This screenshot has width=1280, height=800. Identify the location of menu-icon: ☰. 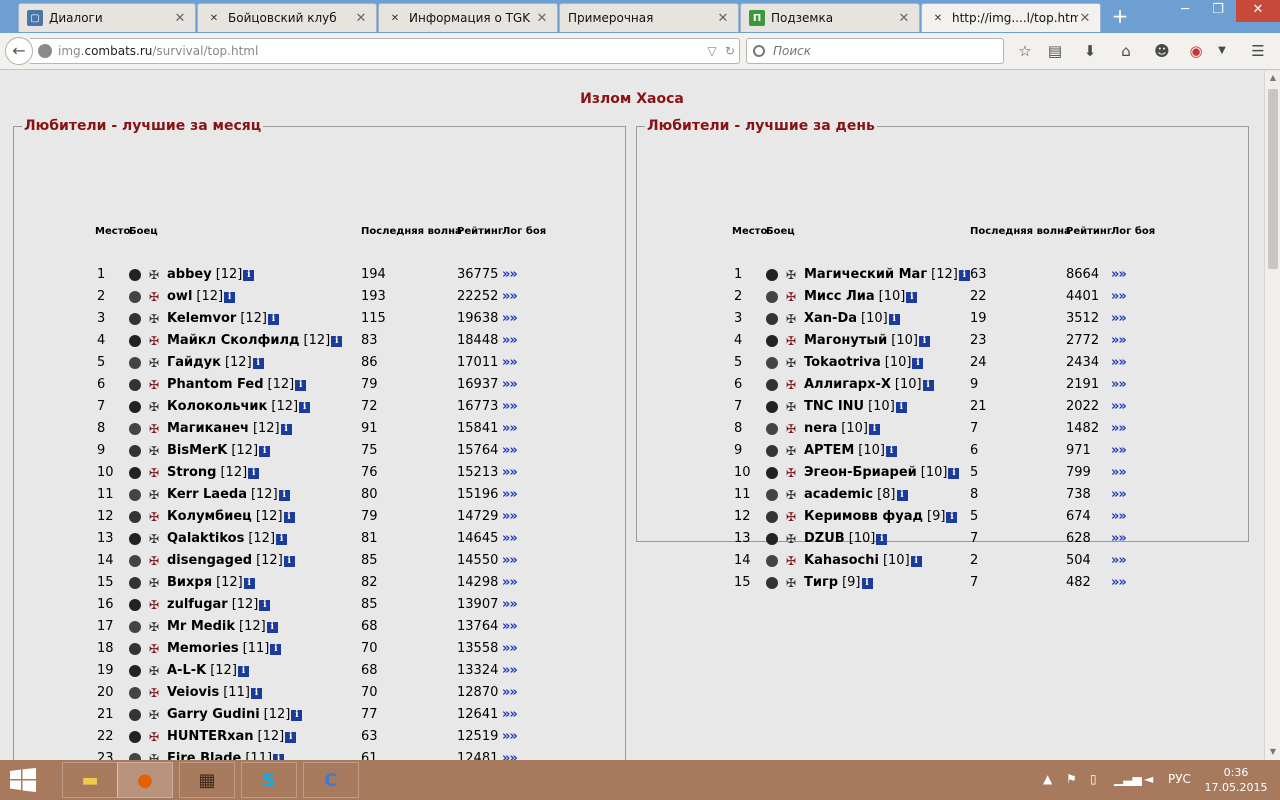
(1258, 52).